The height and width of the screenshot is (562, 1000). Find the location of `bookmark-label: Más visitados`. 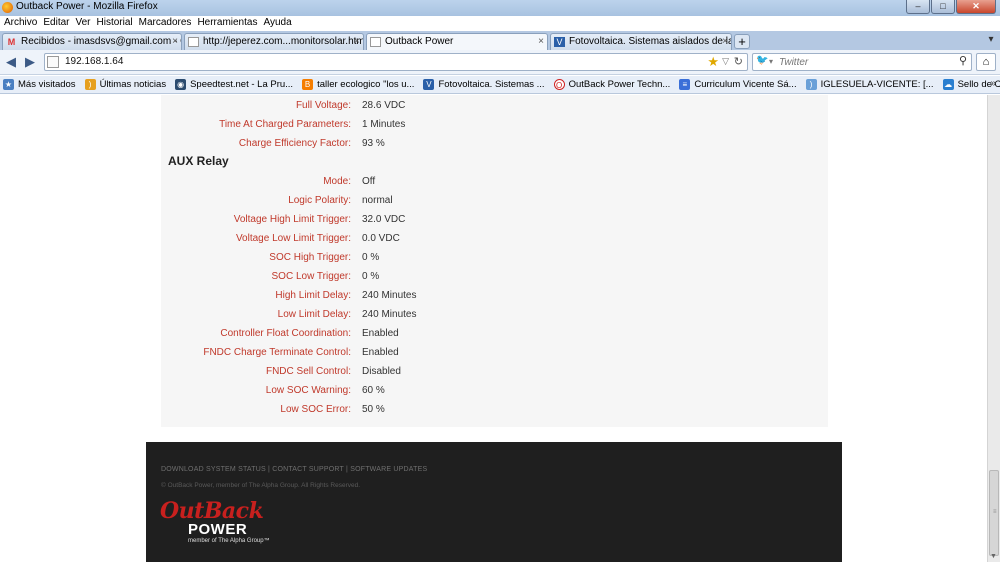

bookmark-label: Más visitados is located at coordinates (47, 84).